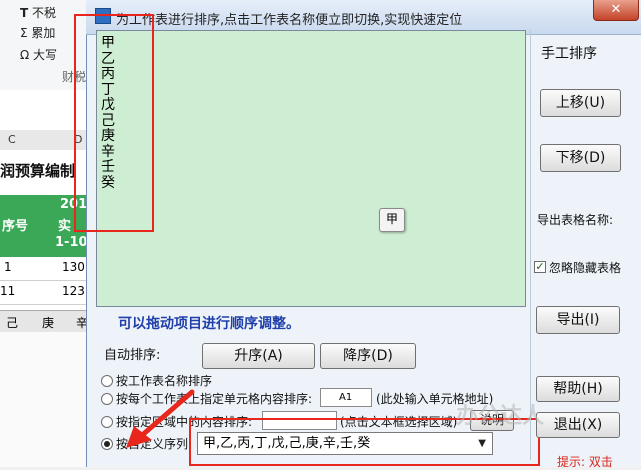 This screenshot has height=470, width=641. I want to click on move-up-button: 上移(U), so click(580, 103).